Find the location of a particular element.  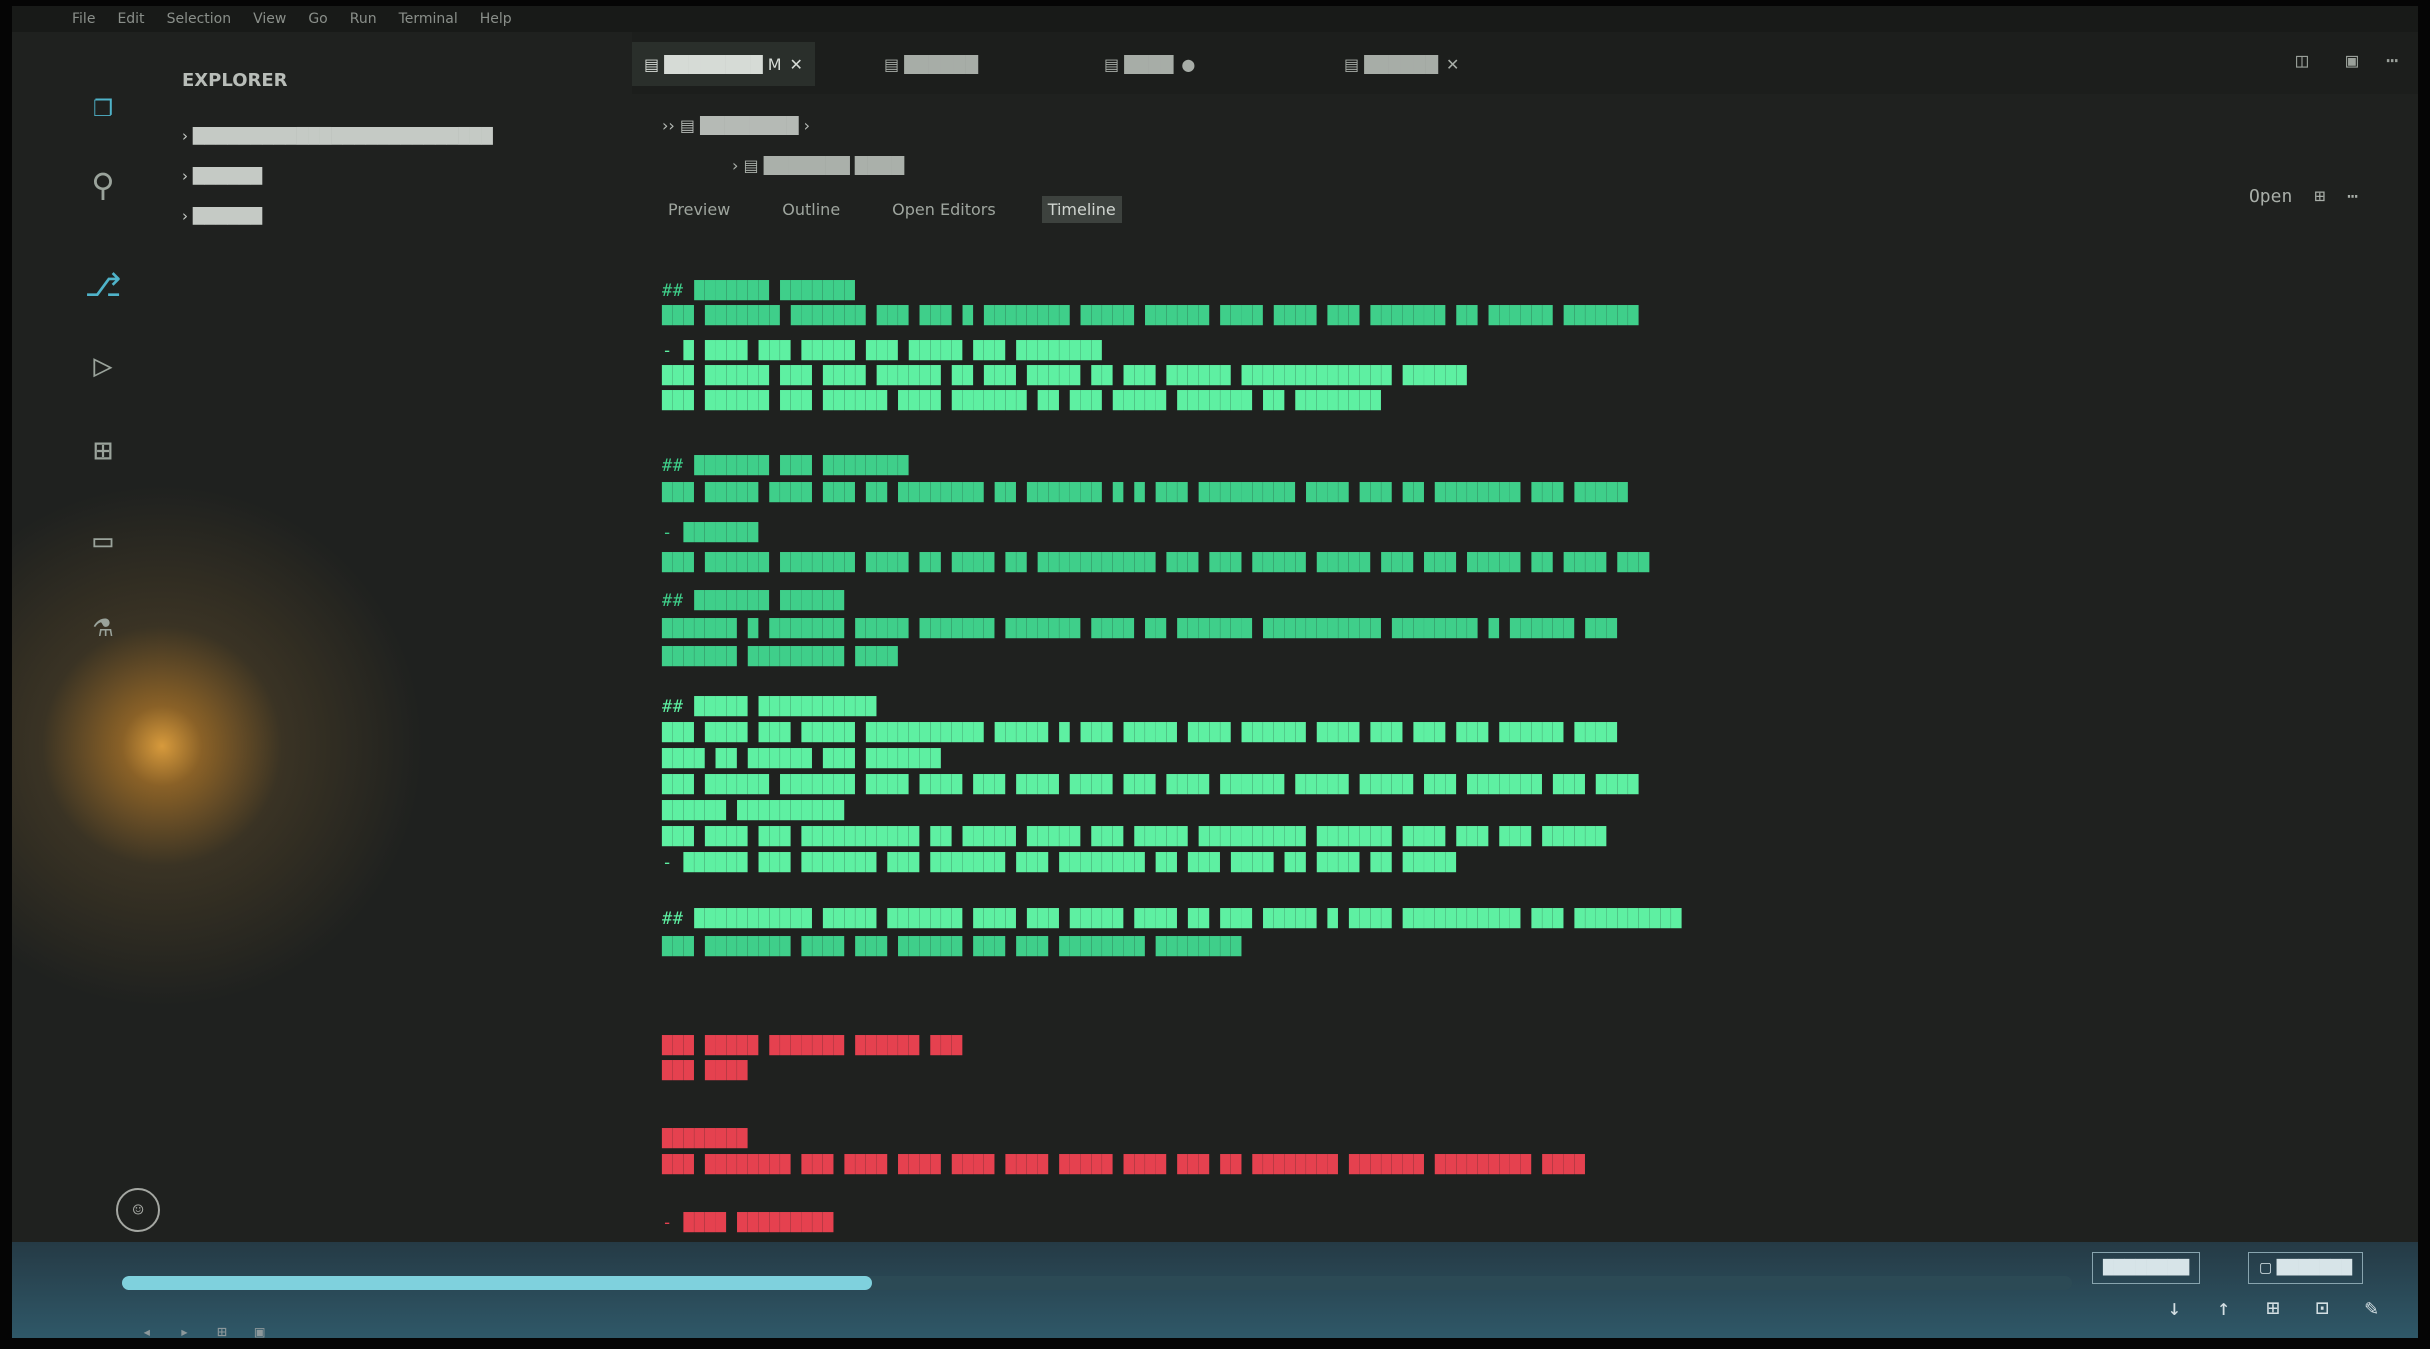

open-button: Open is located at coordinates (2270, 196).